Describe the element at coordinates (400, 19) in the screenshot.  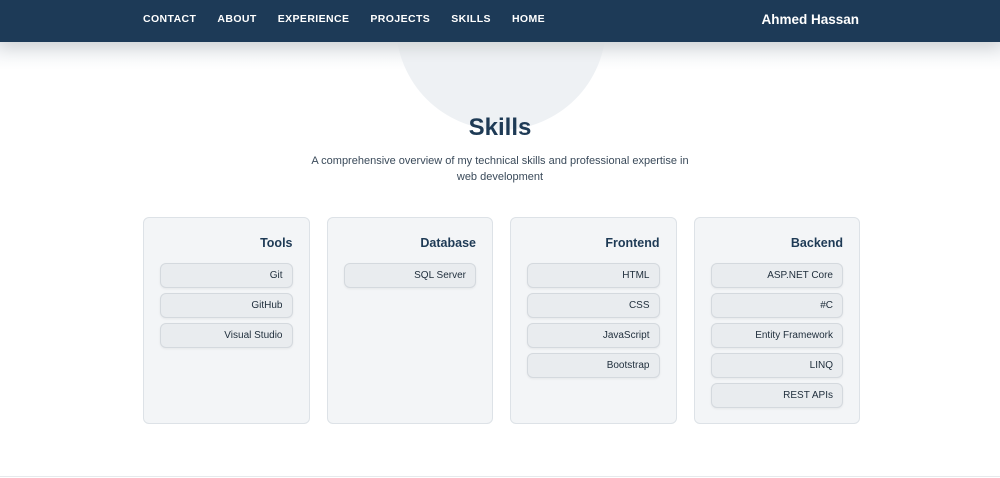
I see `nav-link-projects: PROJECTS` at that location.